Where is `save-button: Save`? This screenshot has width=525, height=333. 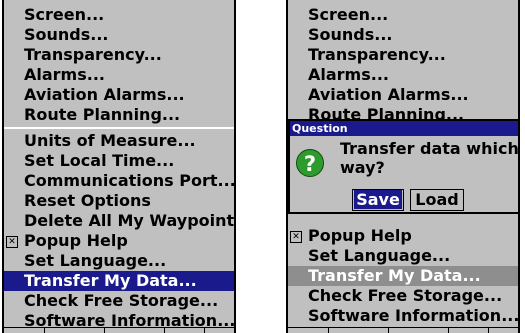 save-button: Save is located at coordinates (378, 200).